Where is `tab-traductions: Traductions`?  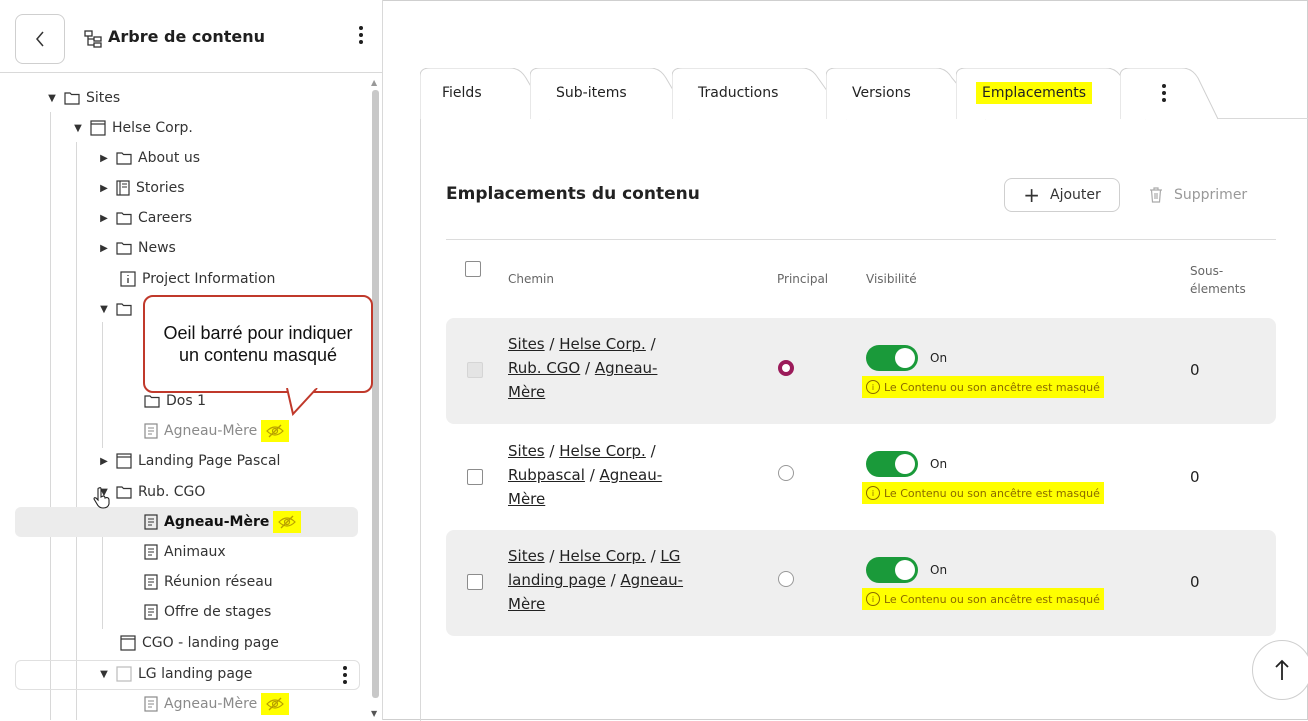
tab-traductions: Traductions is located at coordinates (759, 94).